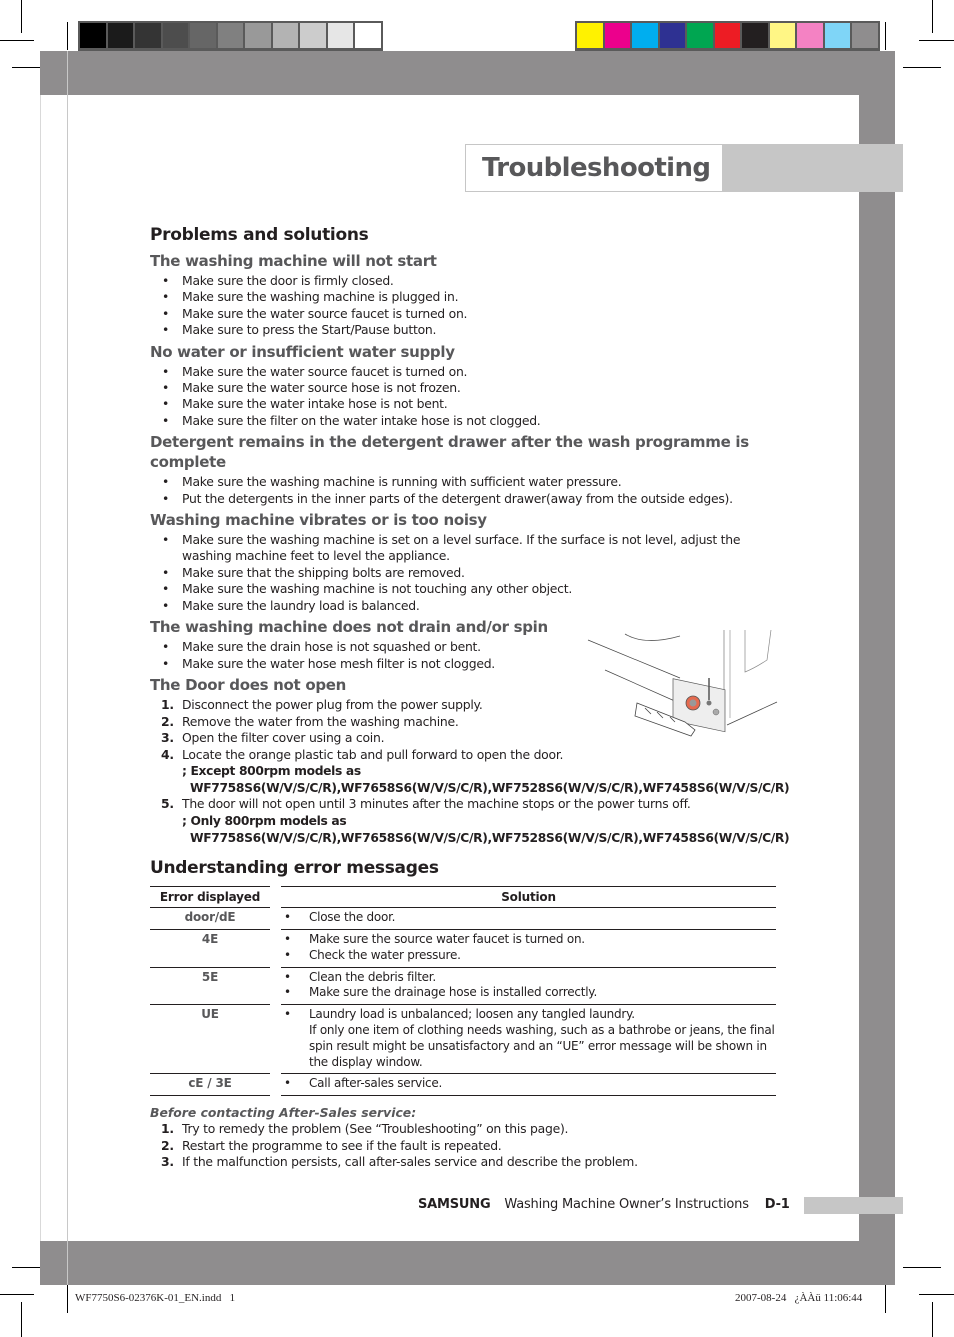 The width and height of the screenshot is (954, 1337). Describe the element at coordinates (259, 235) in the screenshot. I see `problems-heading: Problems and solutions` at that location.